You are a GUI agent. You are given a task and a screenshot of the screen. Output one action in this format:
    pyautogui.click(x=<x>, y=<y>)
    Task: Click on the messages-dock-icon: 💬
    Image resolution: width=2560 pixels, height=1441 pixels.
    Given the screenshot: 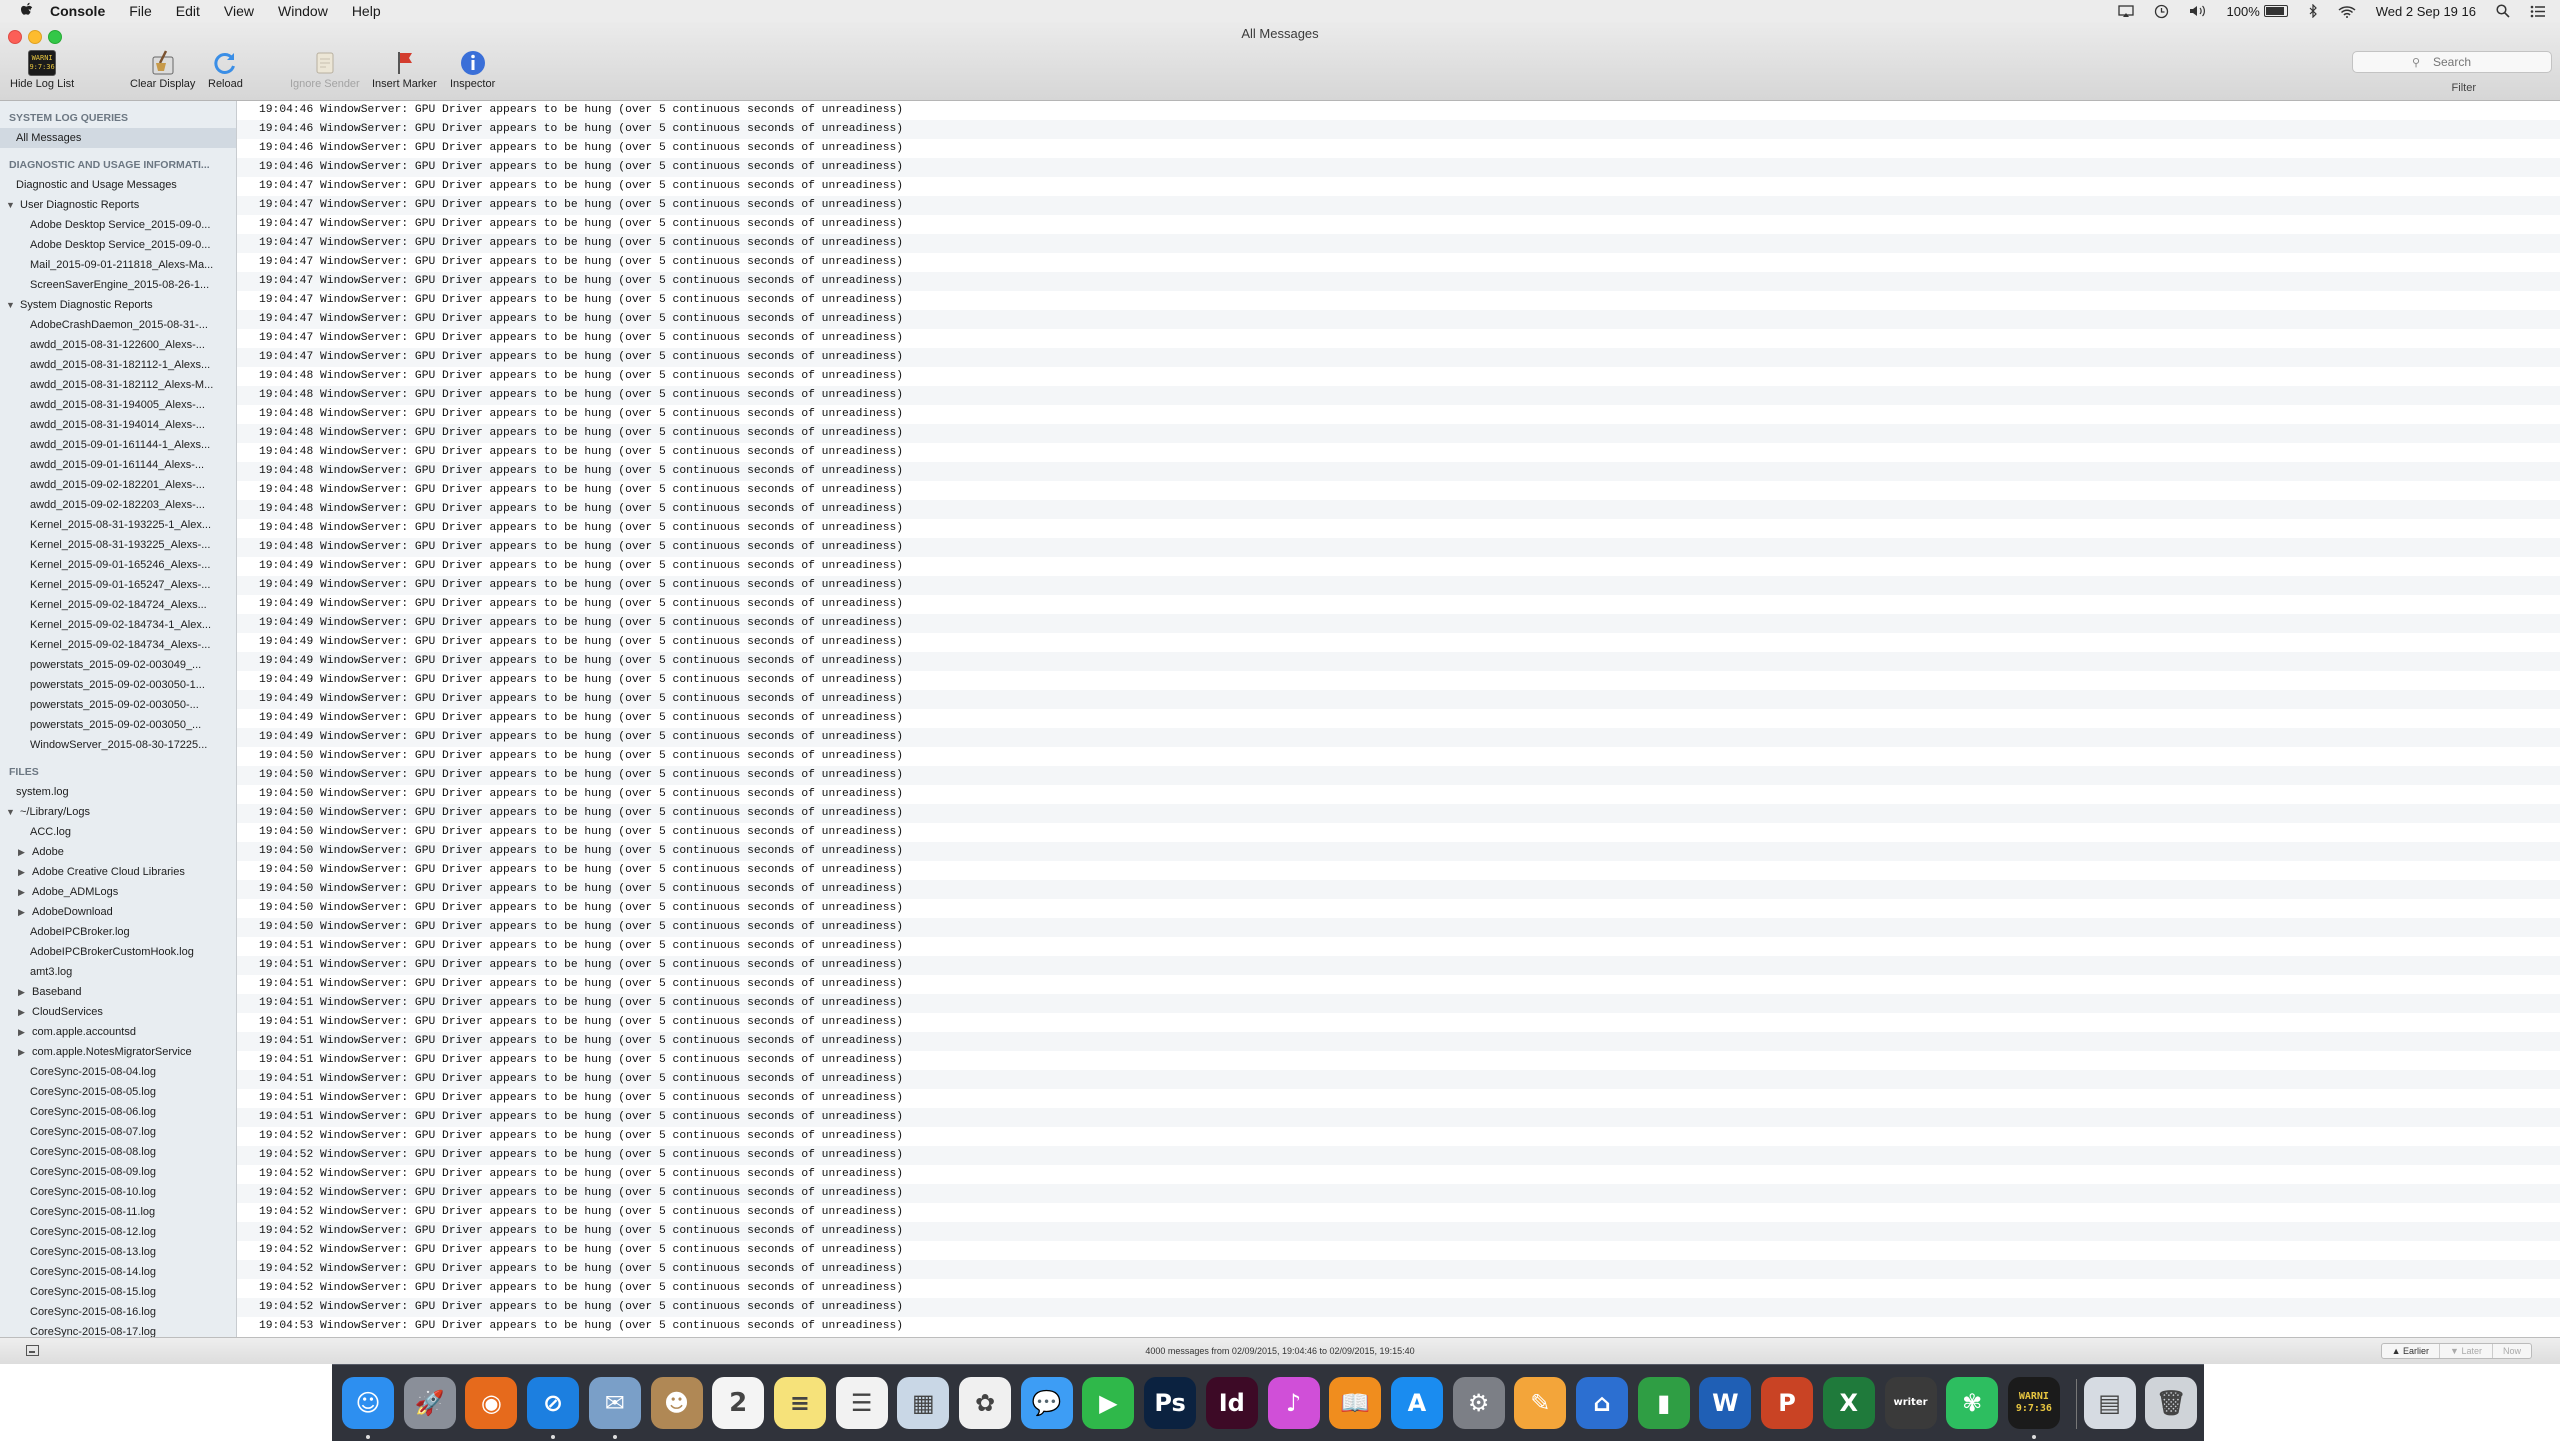 What is the action you would take?
    pyautogui.click(x=1046, y=1403)
    